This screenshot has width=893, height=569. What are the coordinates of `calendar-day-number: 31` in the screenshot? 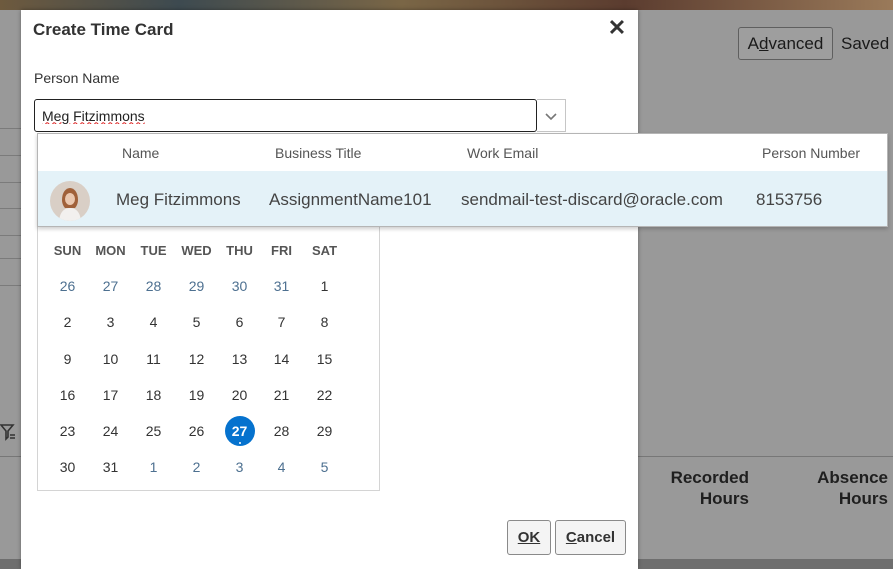 It's located at (281, 286).